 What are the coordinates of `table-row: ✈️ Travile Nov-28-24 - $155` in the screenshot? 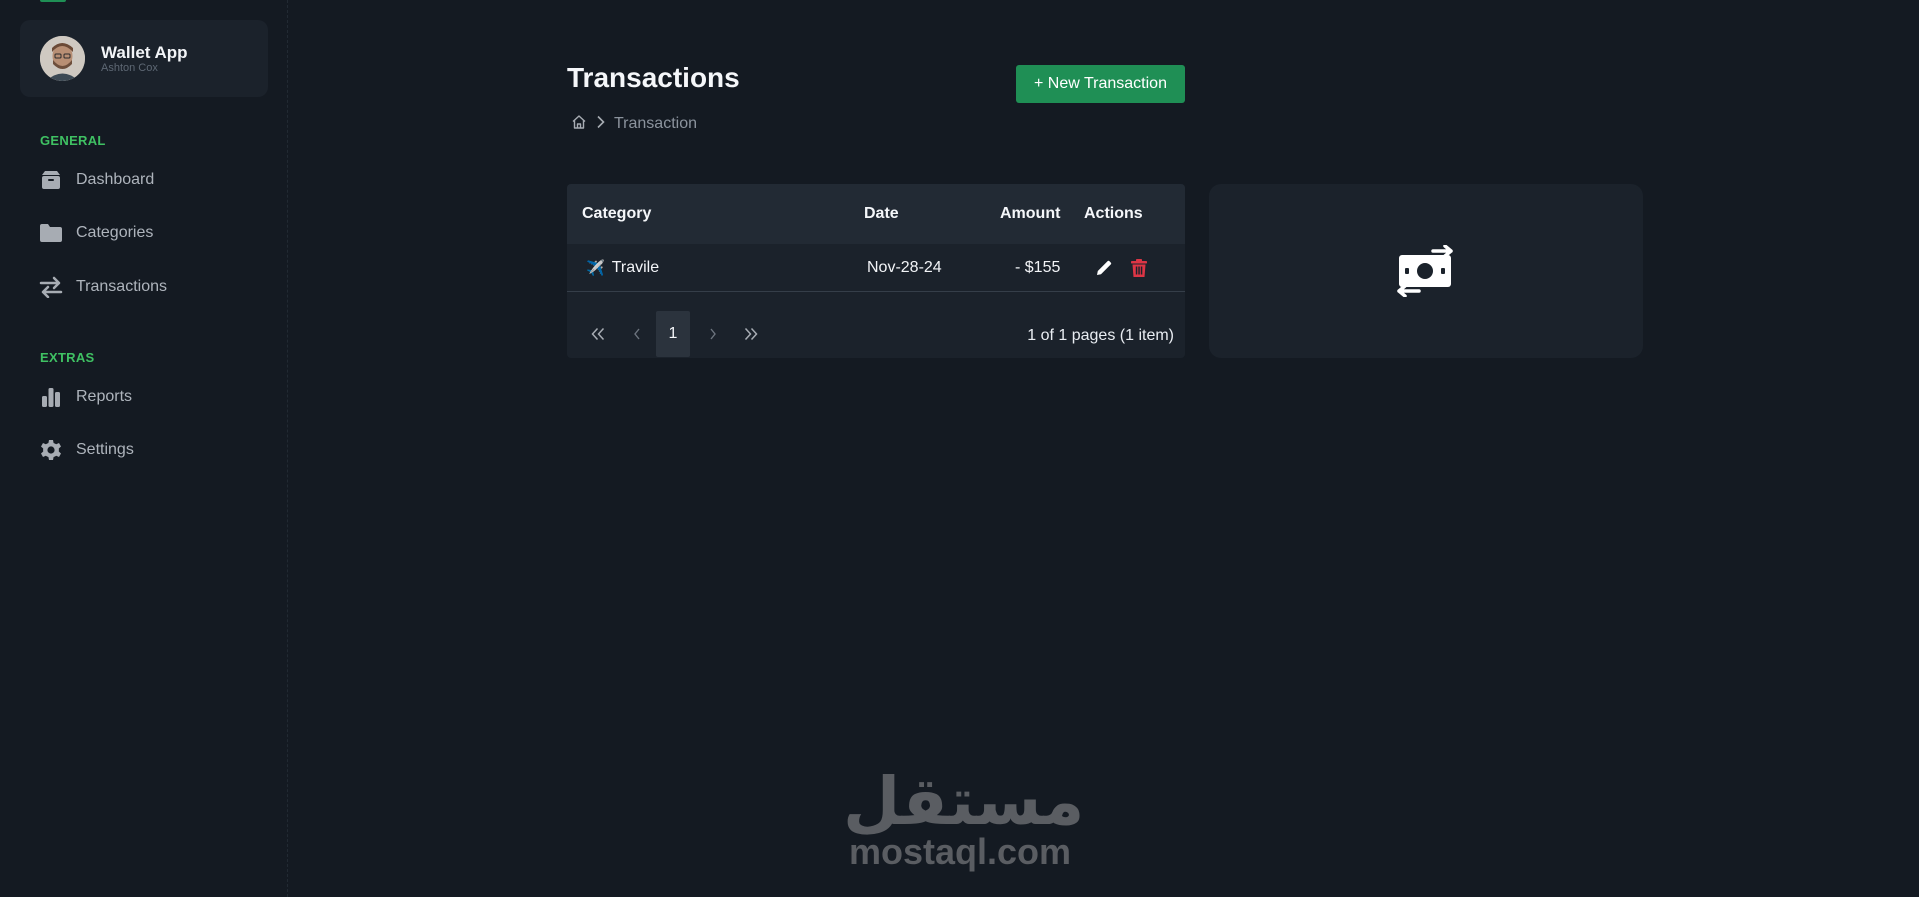 It's located at (876, 268).